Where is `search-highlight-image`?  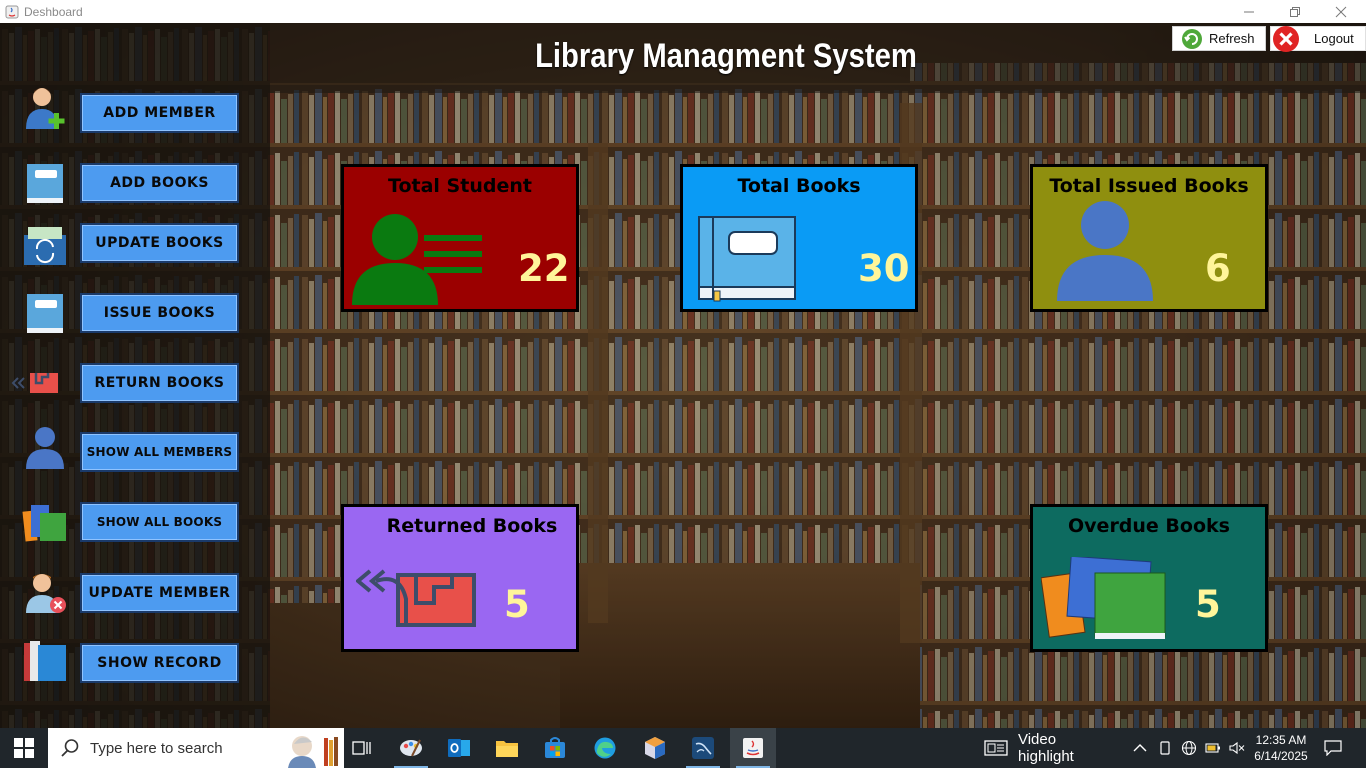
search-highlight-image is located at coordinates (313, 748).